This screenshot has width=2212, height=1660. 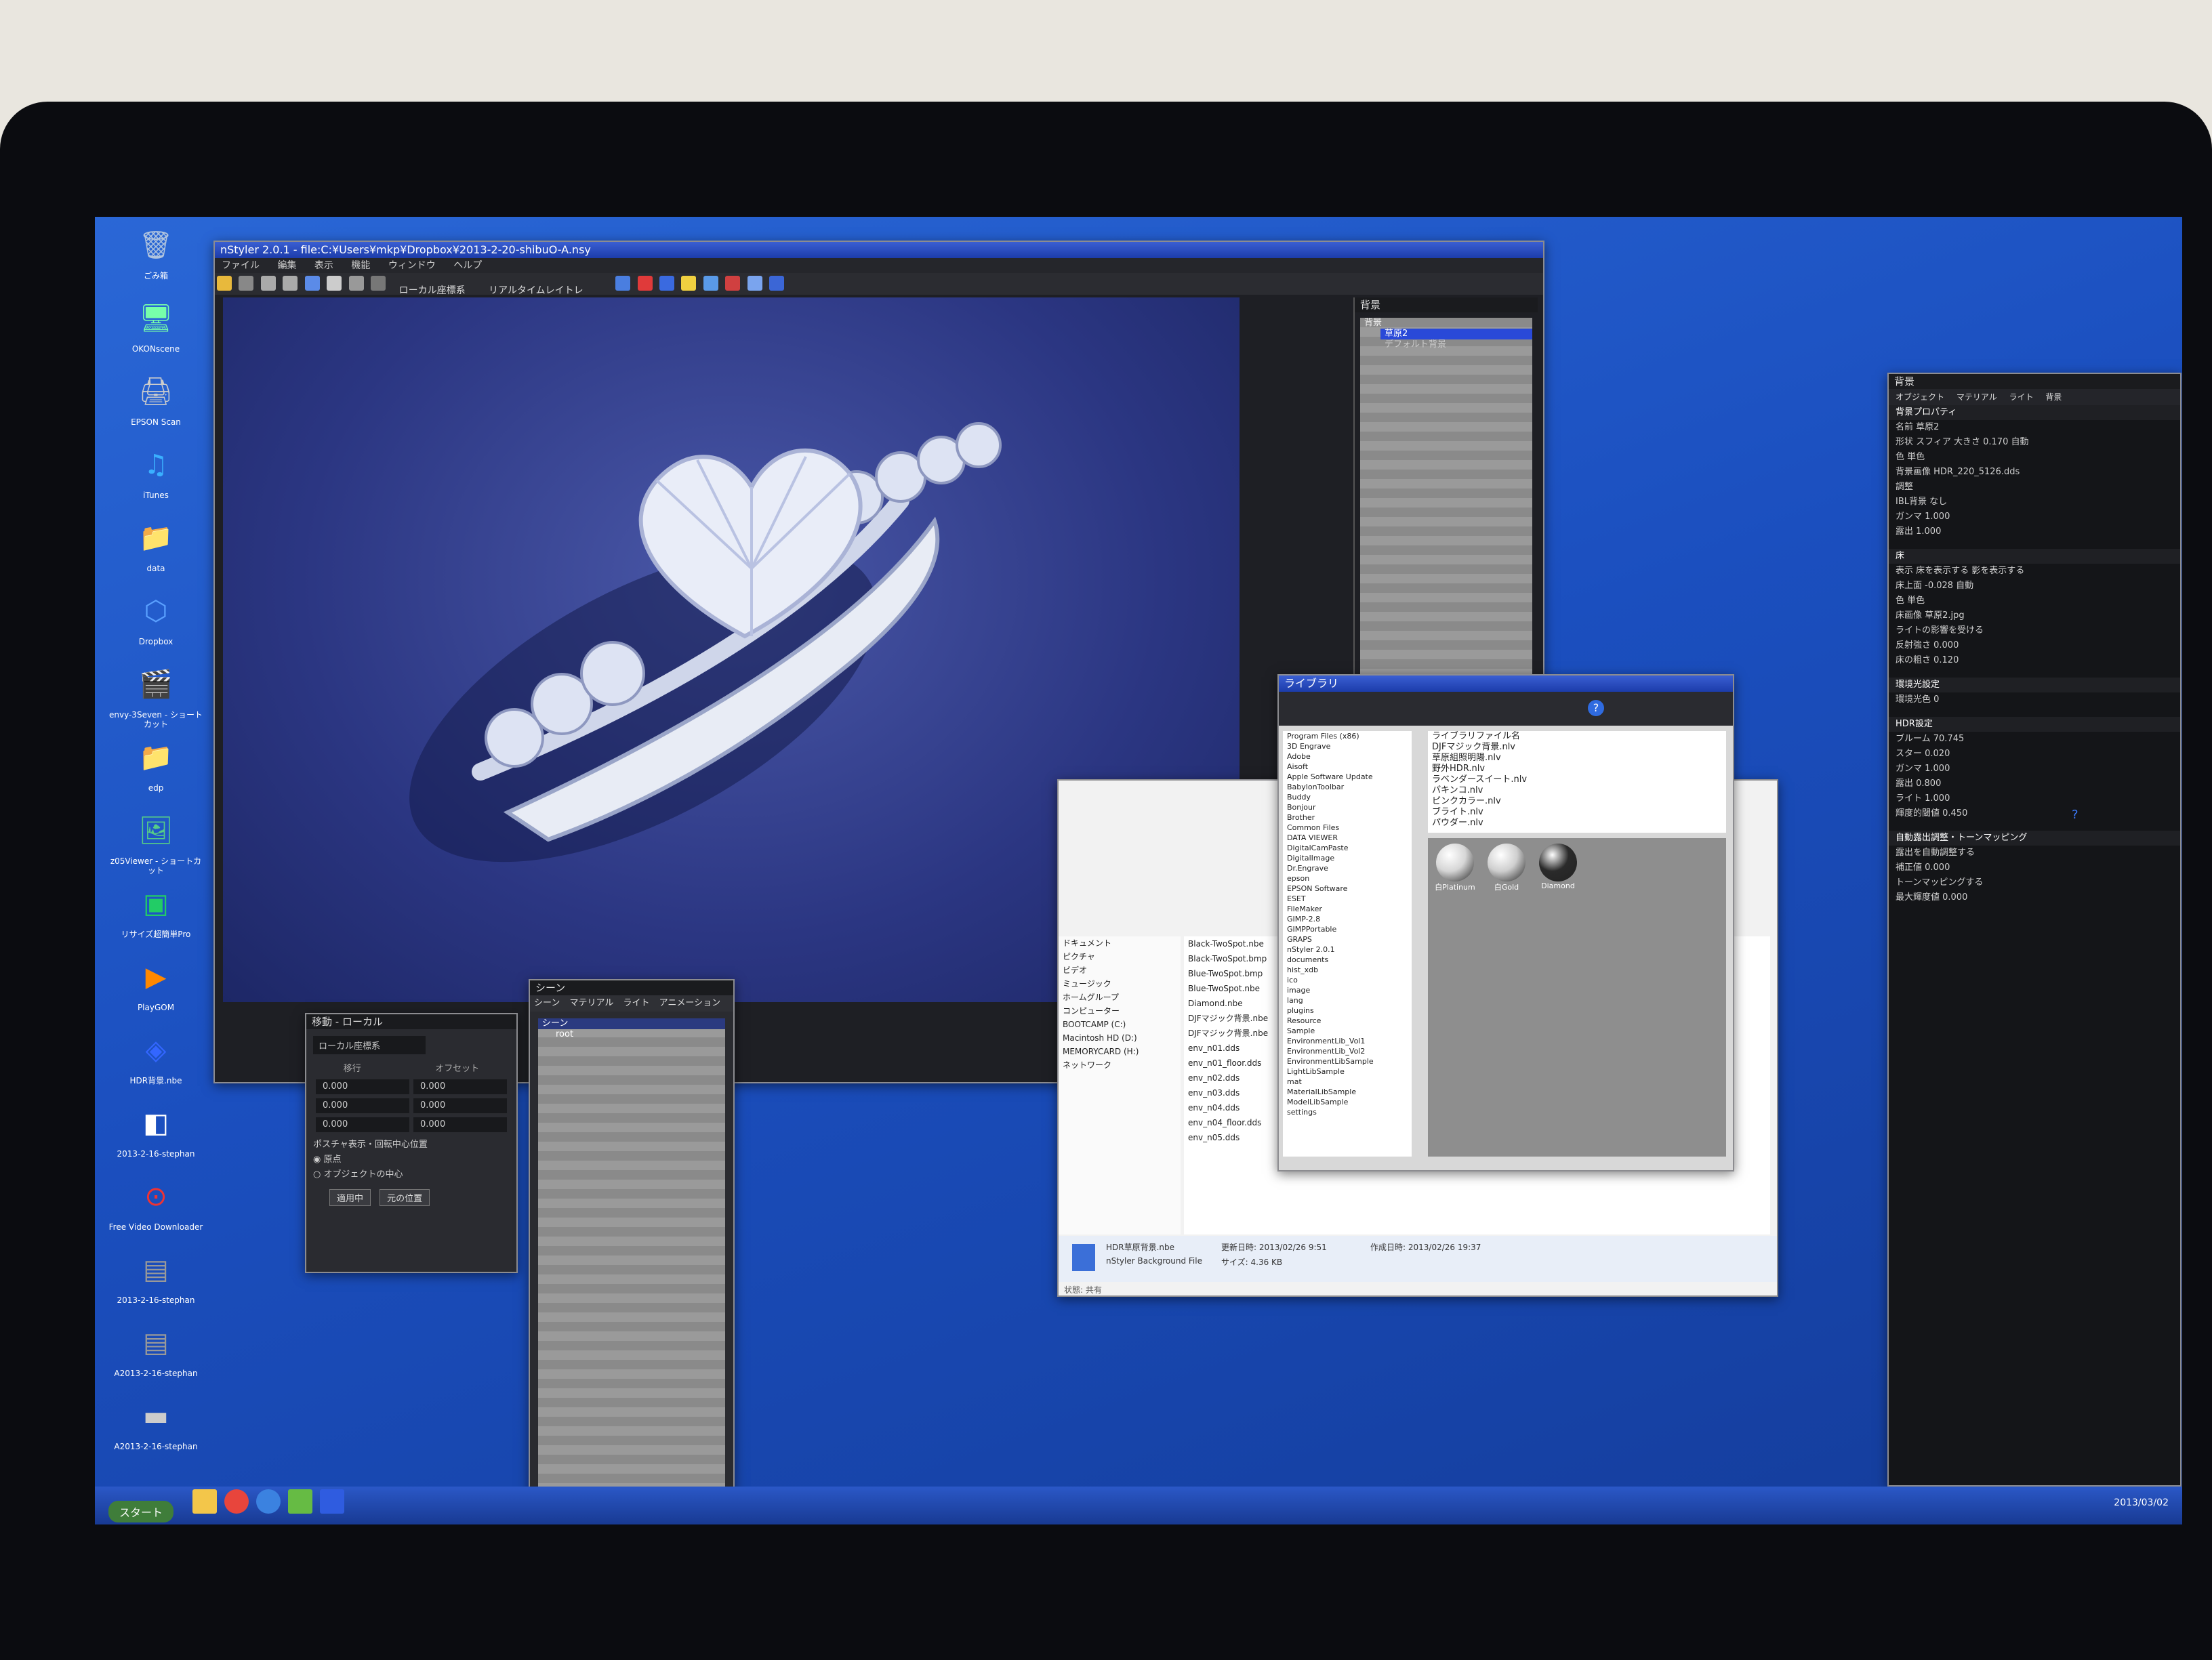 I want to click on property-row: ライト 1.000, so click(x=2034, y=798).